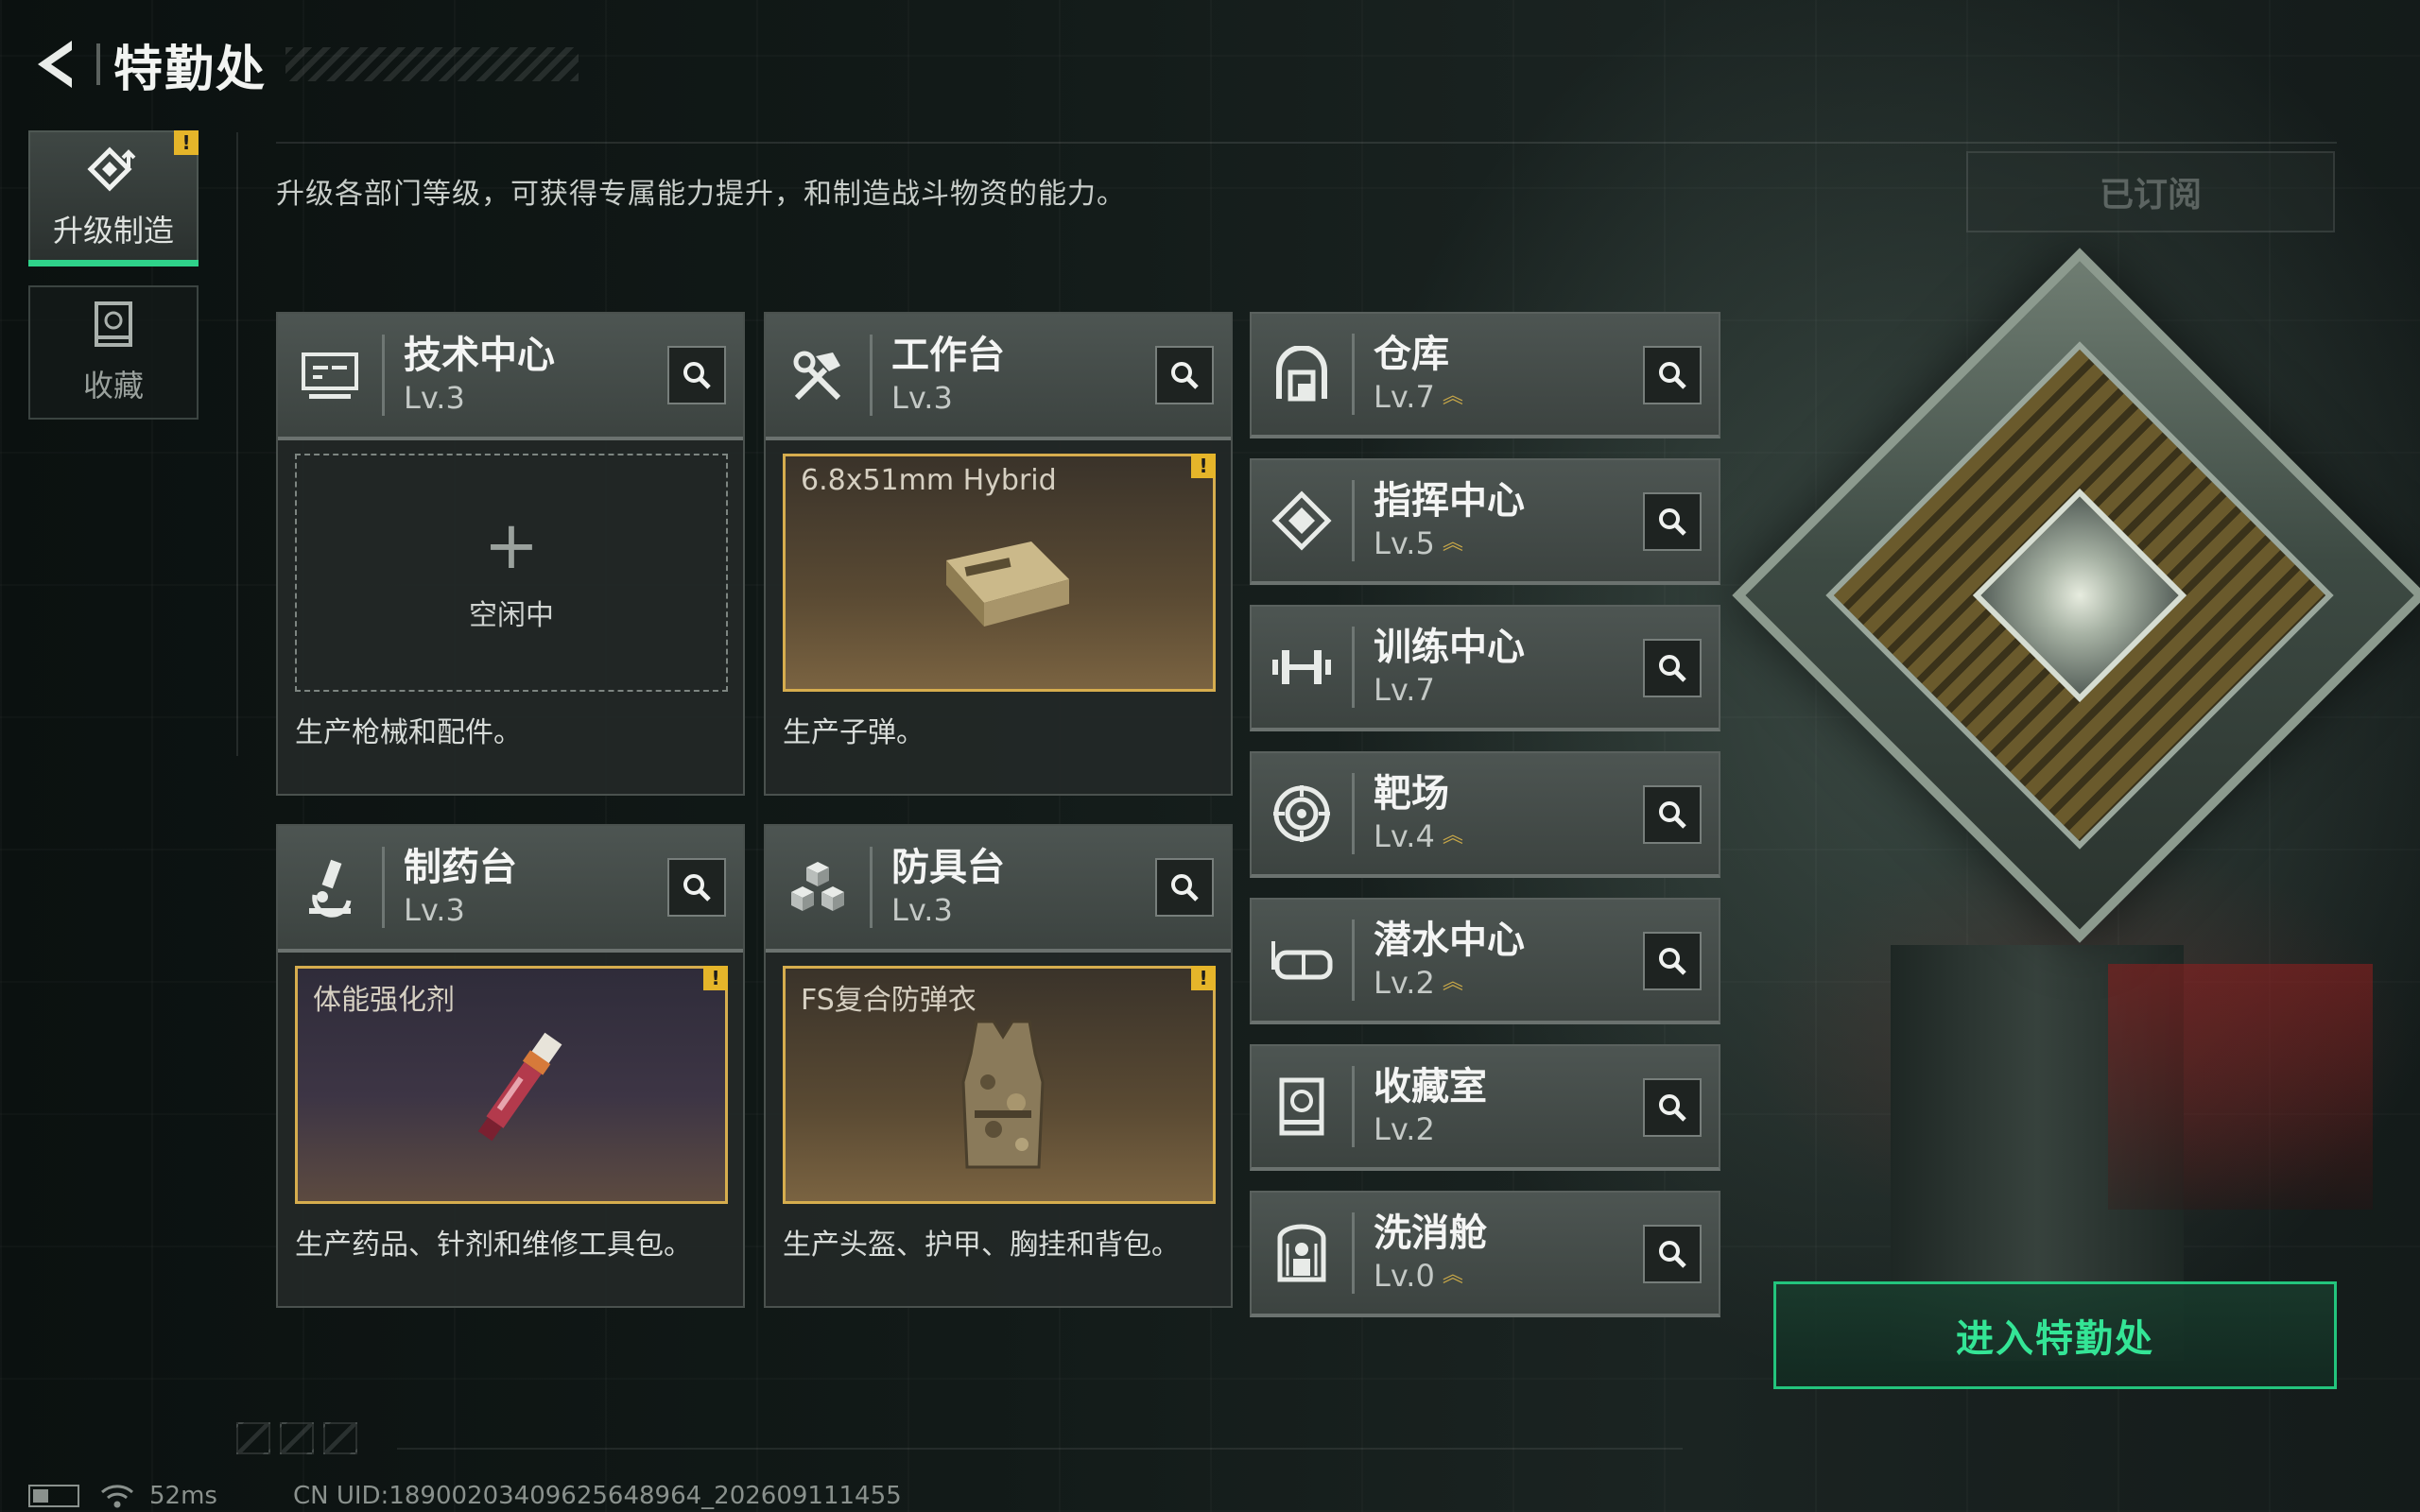  Describe the element at coordinates (408, 732) in the screenshot. I see `facility-description: 生产枪械和配件。` at that location.